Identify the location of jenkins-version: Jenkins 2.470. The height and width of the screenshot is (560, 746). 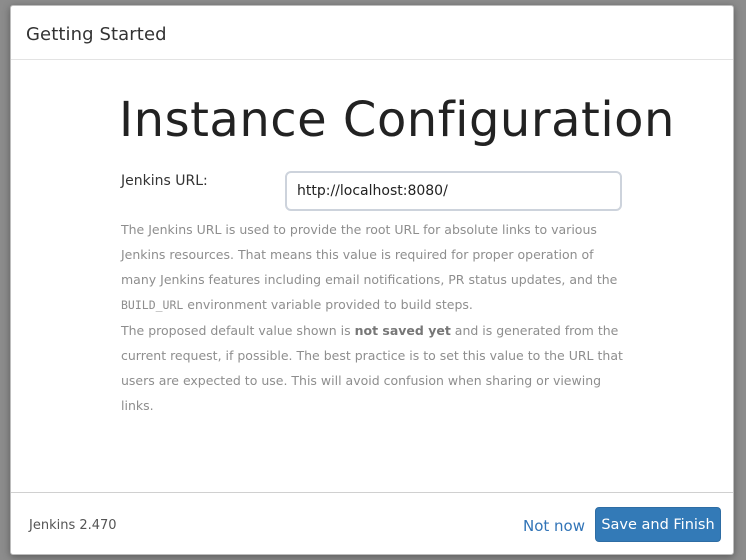
(73, 525).